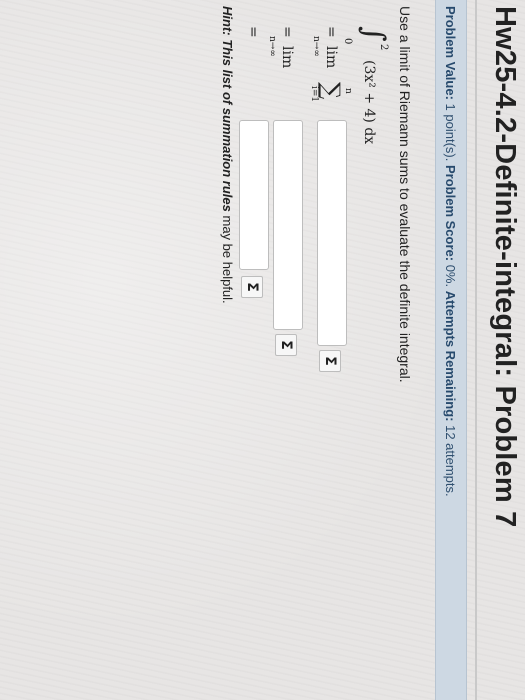 This screenshot has width=525, height=700. I want to click on problem-score: 0%., so click(450, 276).